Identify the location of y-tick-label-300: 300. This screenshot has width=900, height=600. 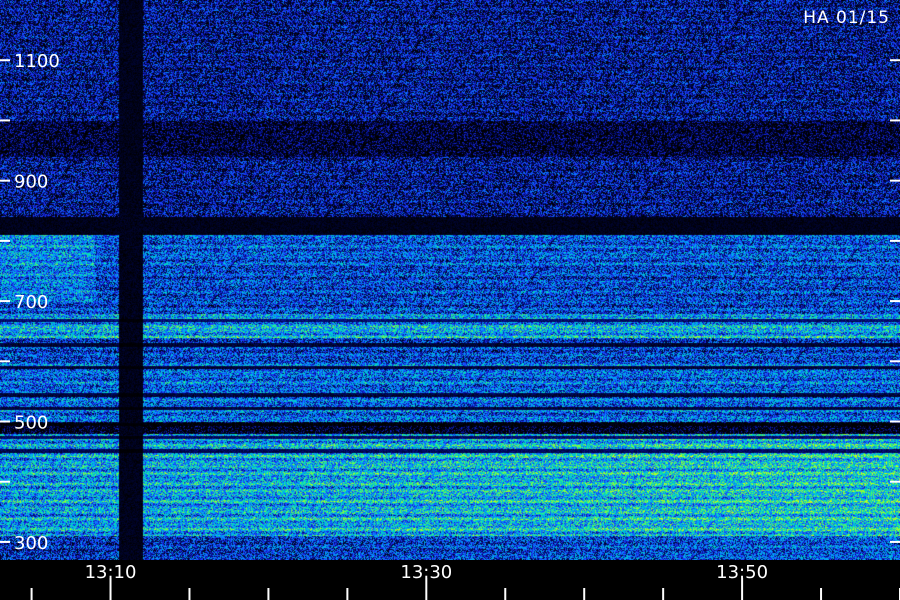
(31, 543).